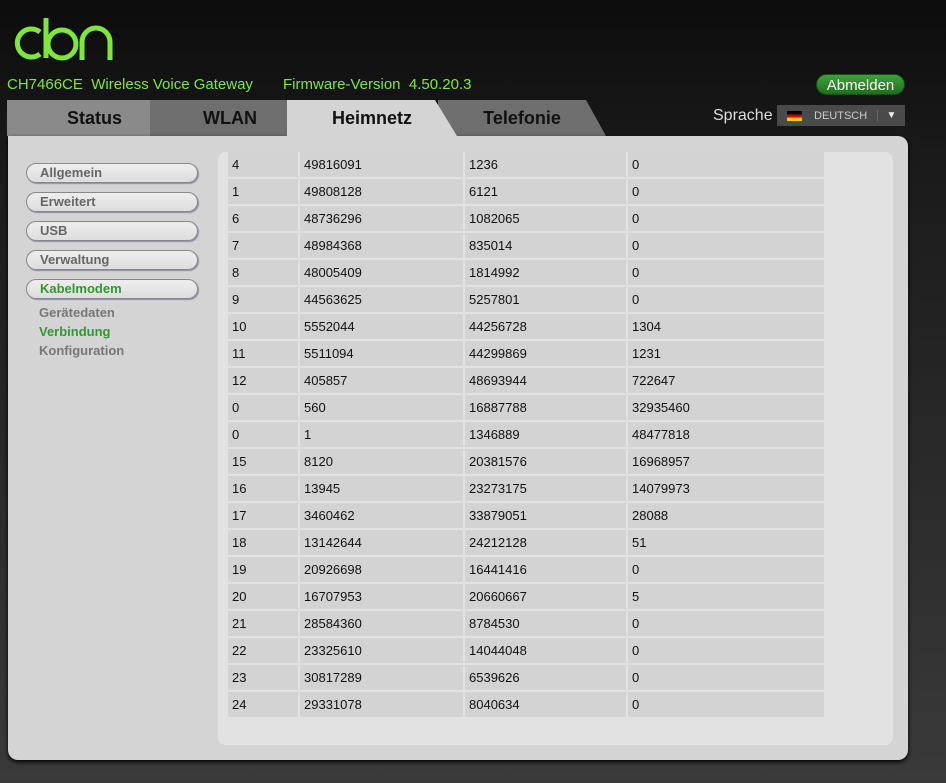 The width and height of the screenshot is (946, 783). I want to click on table-cell: 5511094, so click(381, 353).